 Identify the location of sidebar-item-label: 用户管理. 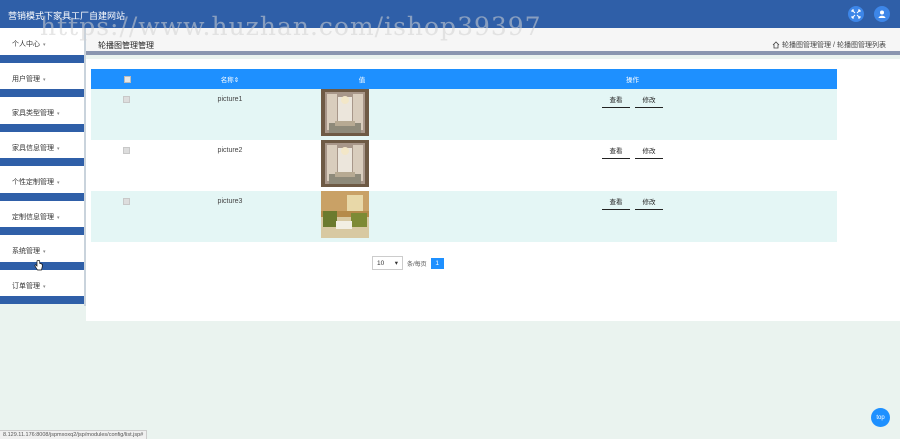
(26, 79).